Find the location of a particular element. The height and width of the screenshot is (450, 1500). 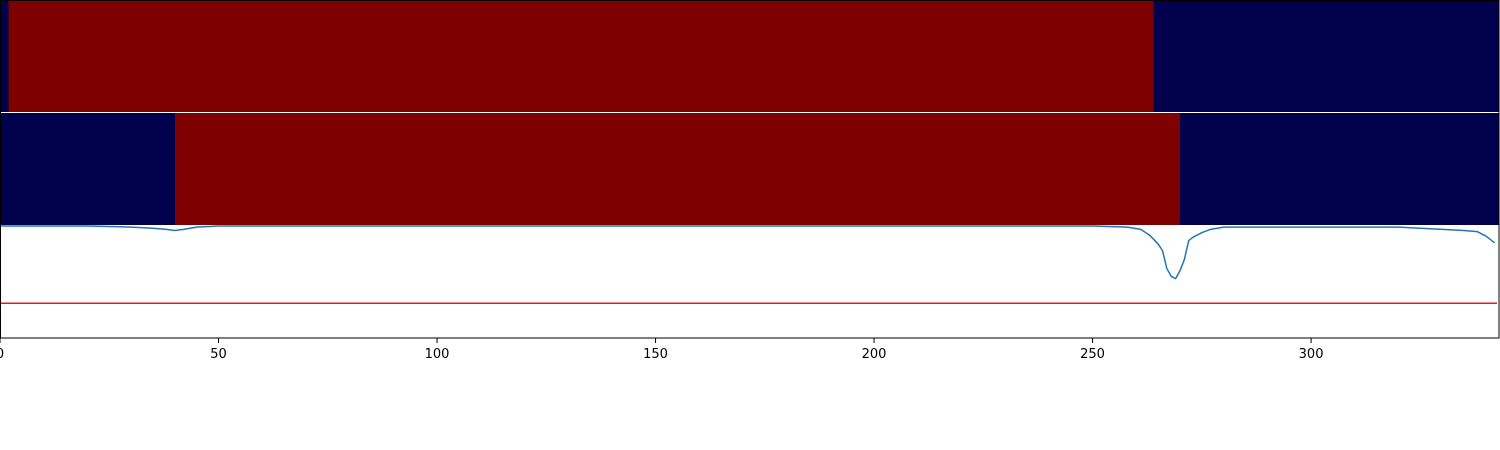

x-axis: 0 50 100 150 200 250 300 is located at coordinates (661, 350).